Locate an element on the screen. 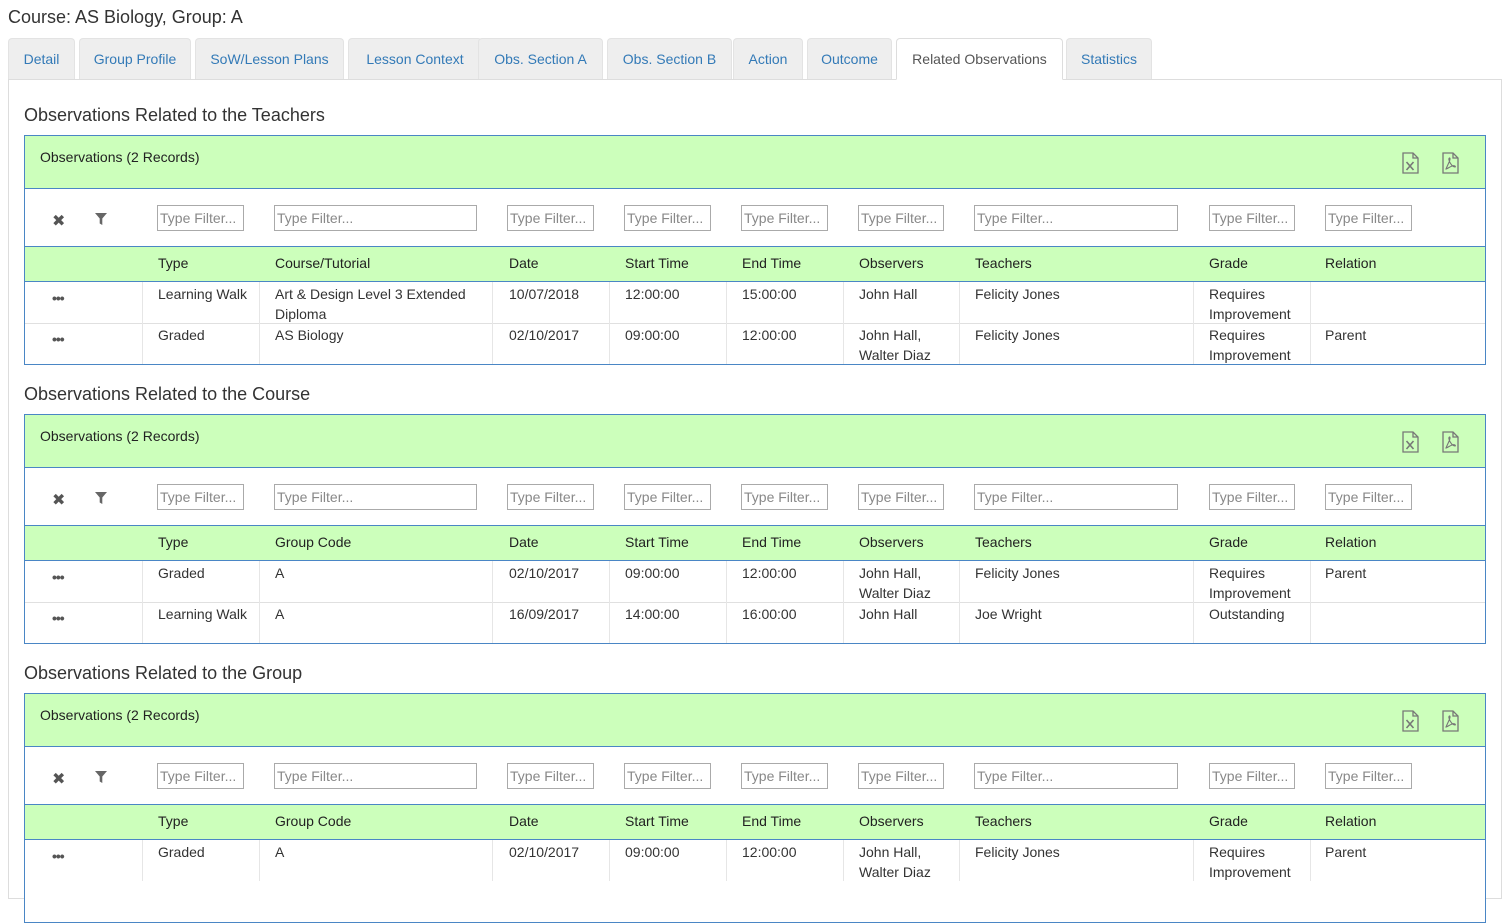  tab-statistics: Statistics is located at coordinates (1109, 58).